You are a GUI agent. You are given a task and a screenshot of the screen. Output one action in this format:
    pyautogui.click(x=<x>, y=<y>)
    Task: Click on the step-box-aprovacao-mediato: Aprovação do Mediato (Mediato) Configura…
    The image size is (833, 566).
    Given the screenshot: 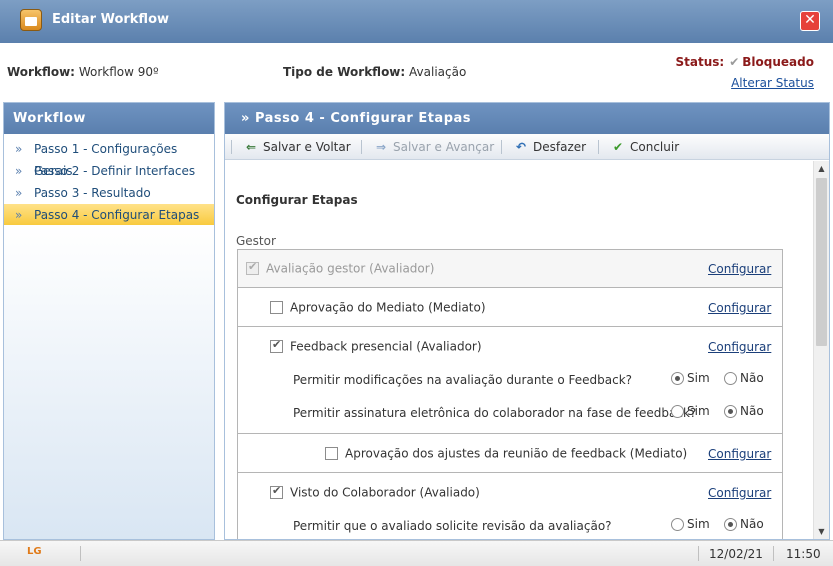 What is the action you would take?
    pyautogui.click(x=510, y=307)
    